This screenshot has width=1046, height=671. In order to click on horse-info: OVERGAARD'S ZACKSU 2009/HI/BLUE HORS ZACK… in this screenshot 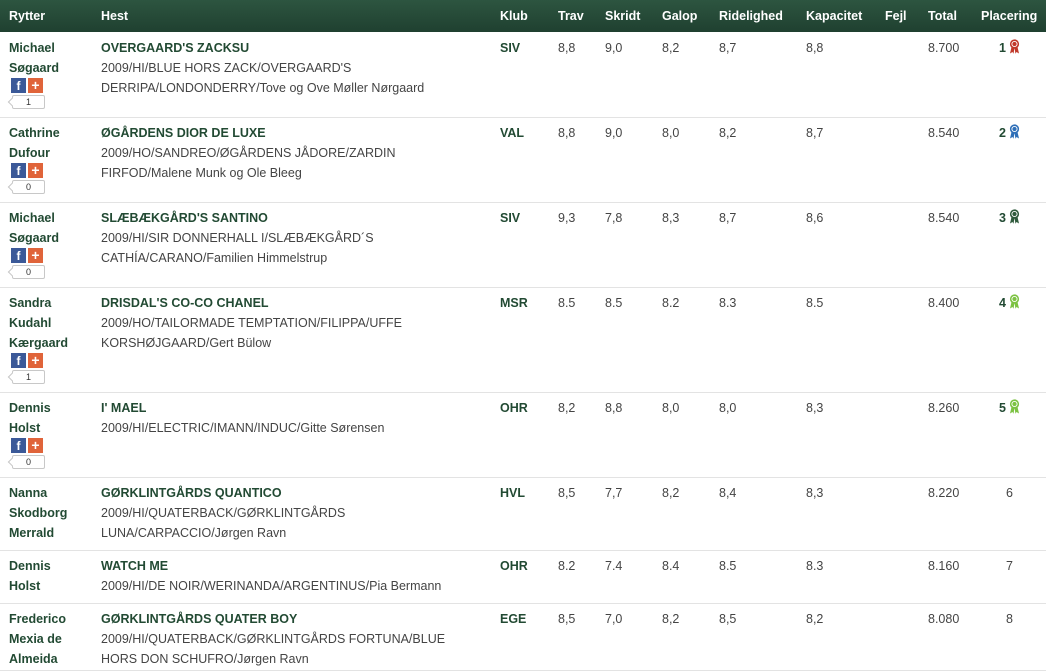, I will do `click(281, 68)`.